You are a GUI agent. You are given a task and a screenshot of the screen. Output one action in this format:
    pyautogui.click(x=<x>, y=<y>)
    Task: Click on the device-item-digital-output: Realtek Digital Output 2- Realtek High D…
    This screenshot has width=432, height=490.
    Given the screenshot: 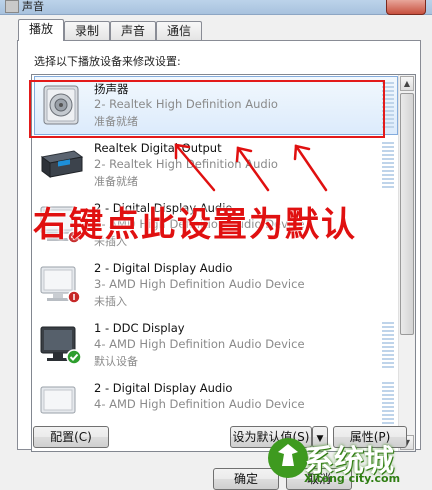 What is the action you would take?
    pyautogui.click(x=215, y=165)
    